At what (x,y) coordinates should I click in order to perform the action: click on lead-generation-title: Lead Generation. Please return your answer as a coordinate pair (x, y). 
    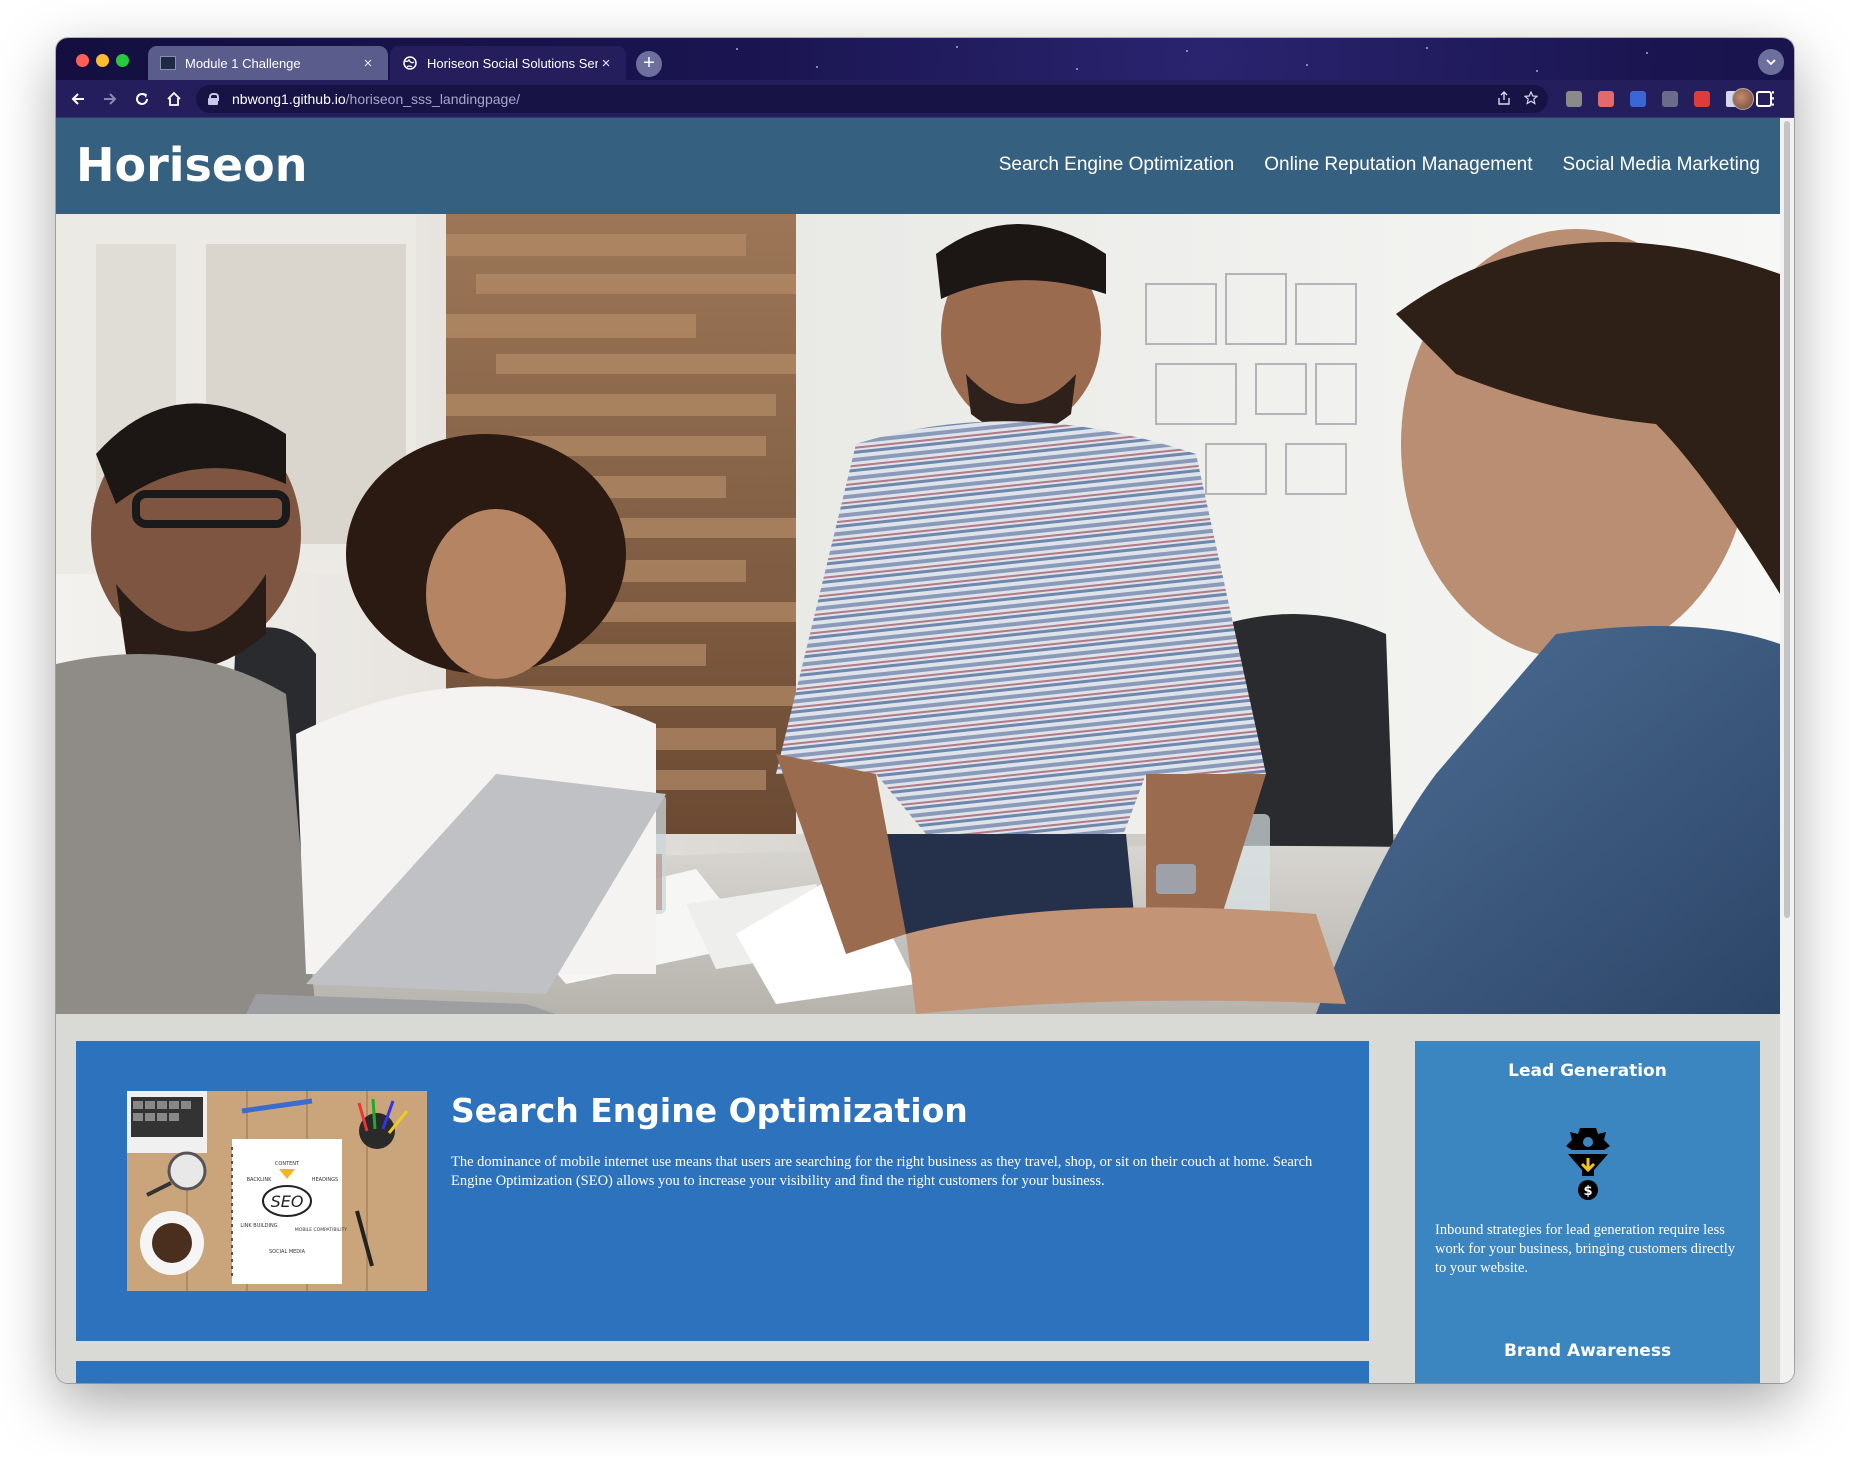
    Looking at the image, I should click on (1587, 1071).